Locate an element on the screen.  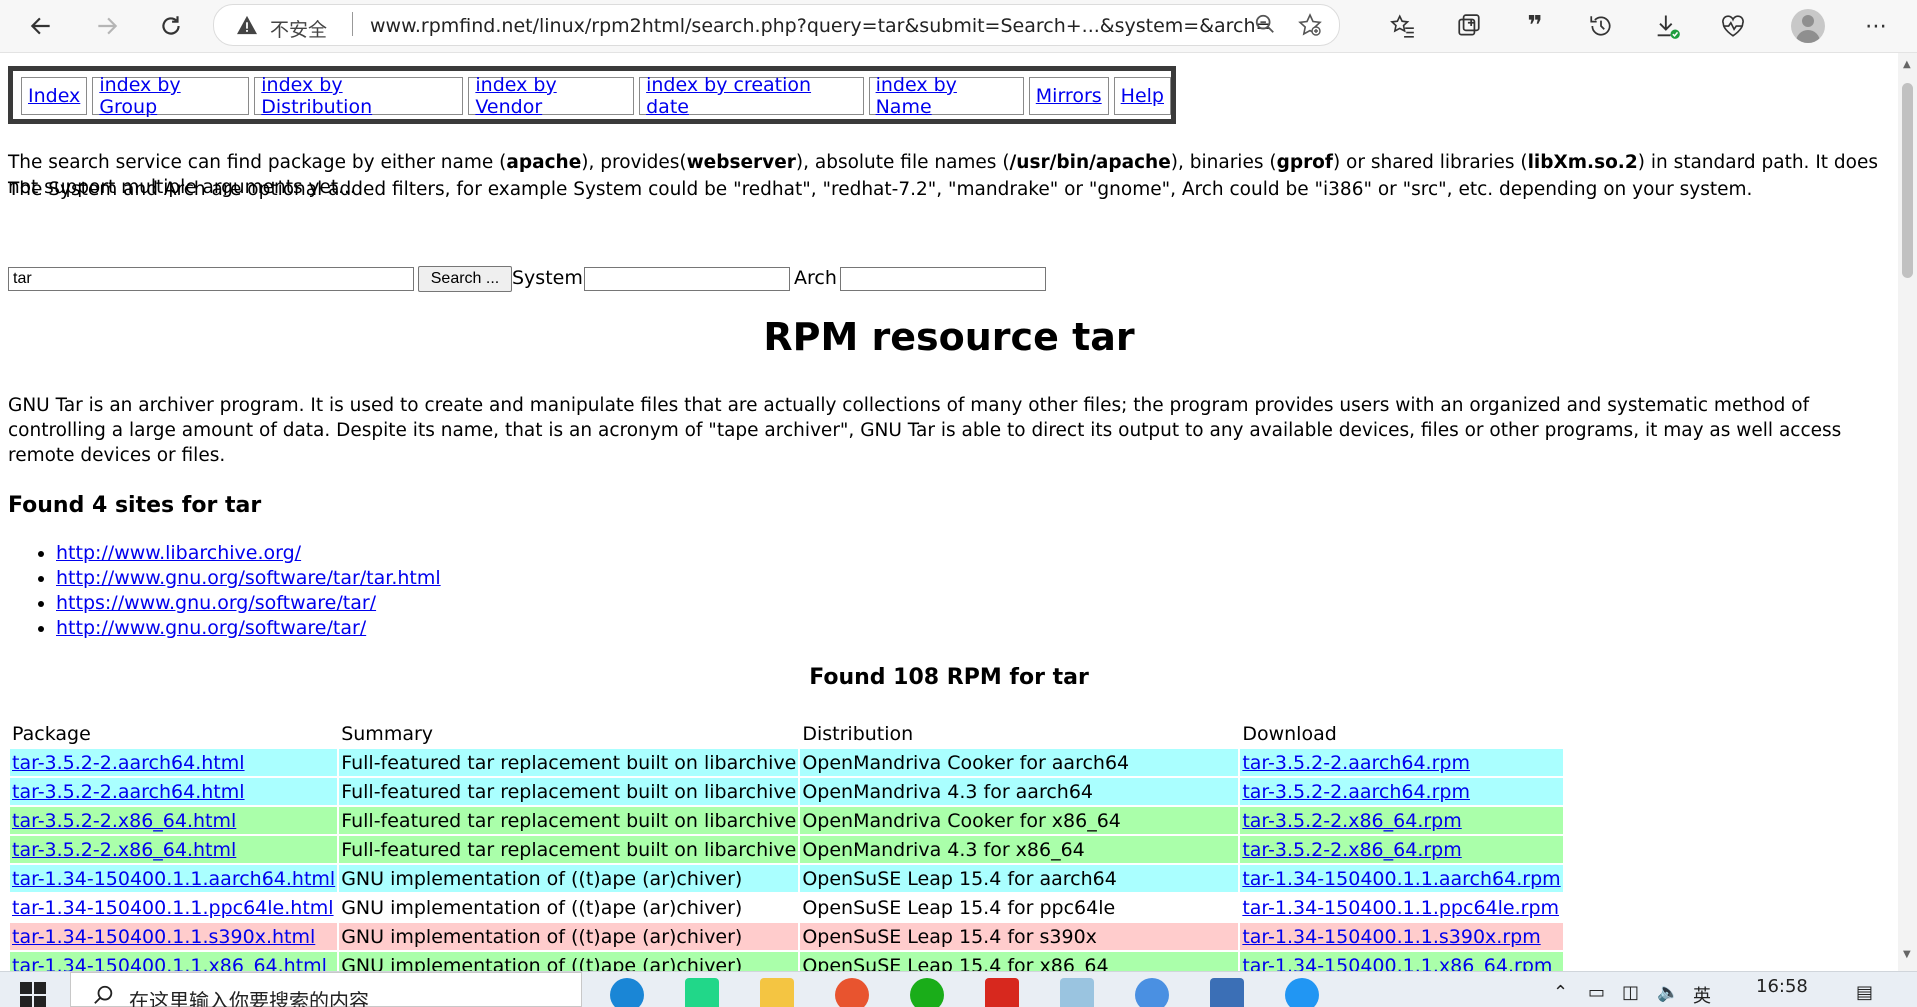
nav-link-index-by-vendor: index by Vendor is located at coordinates (551, 96).